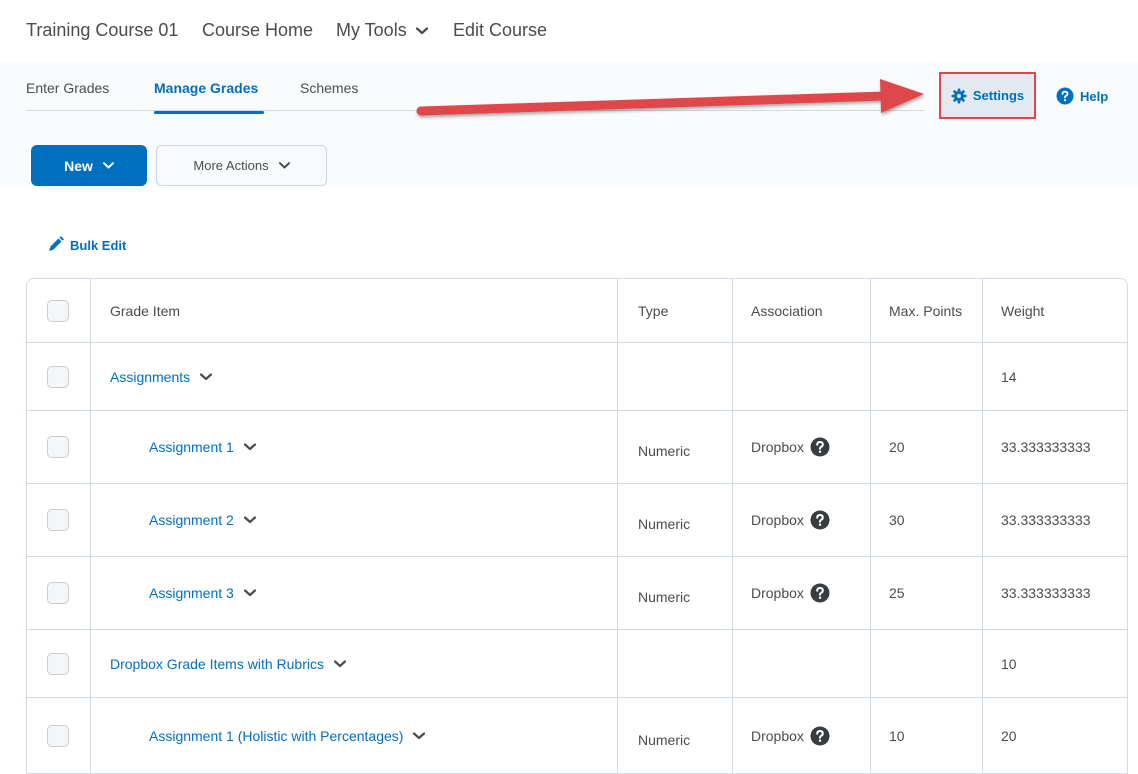 Image resolution: width=1138 pixels, height=774 pixels. Describe the element at coordinates (500, 30) in the screenshot. I see `nav-edit-course: Edit Course` at that location.